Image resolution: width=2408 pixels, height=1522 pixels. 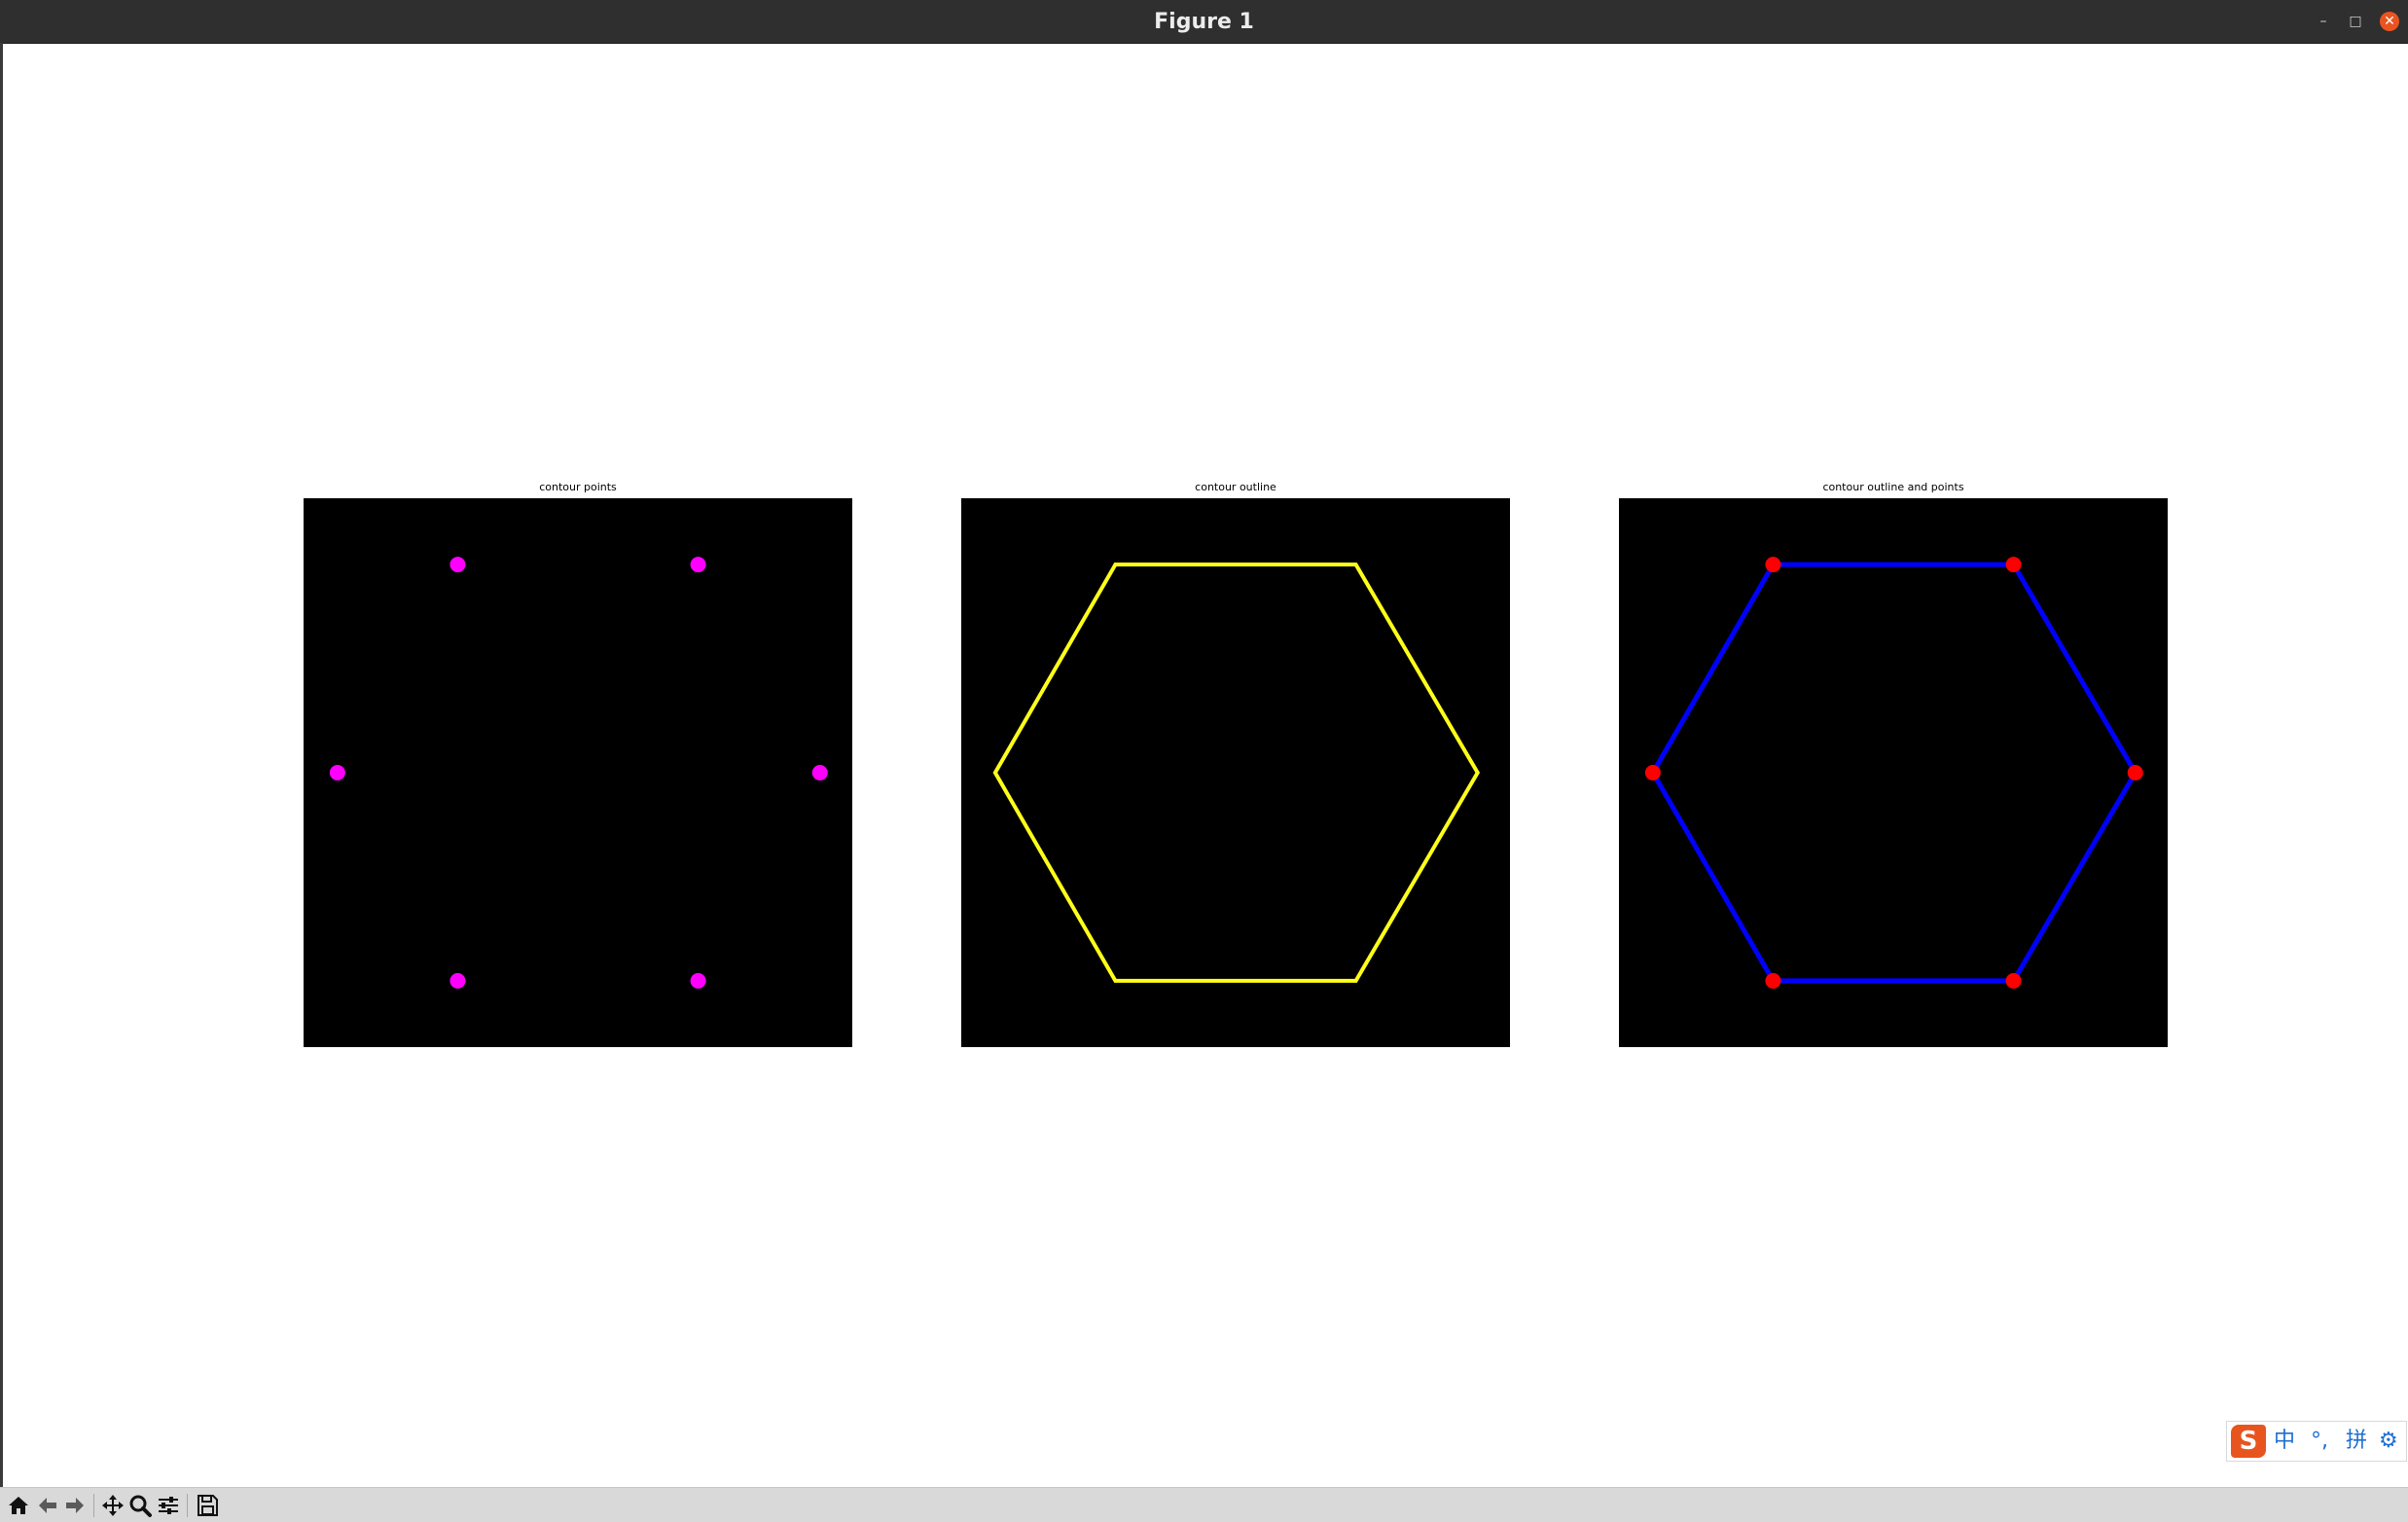 I want to click on ime-mode-toggle: 拼, so click(x=2356, y=1441).